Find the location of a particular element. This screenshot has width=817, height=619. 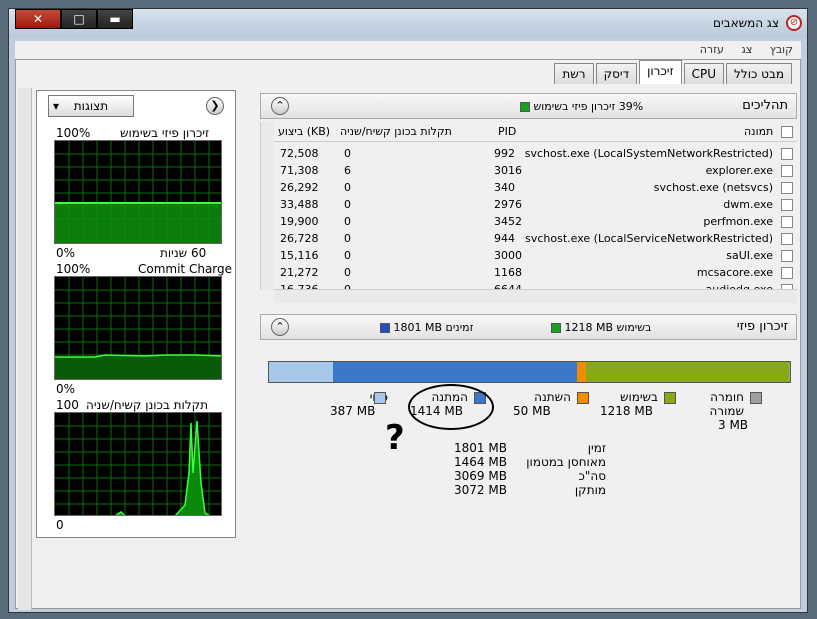

process-row: mcsacore.exe 1168 0 21,272 is located at coordinates (535, 273).